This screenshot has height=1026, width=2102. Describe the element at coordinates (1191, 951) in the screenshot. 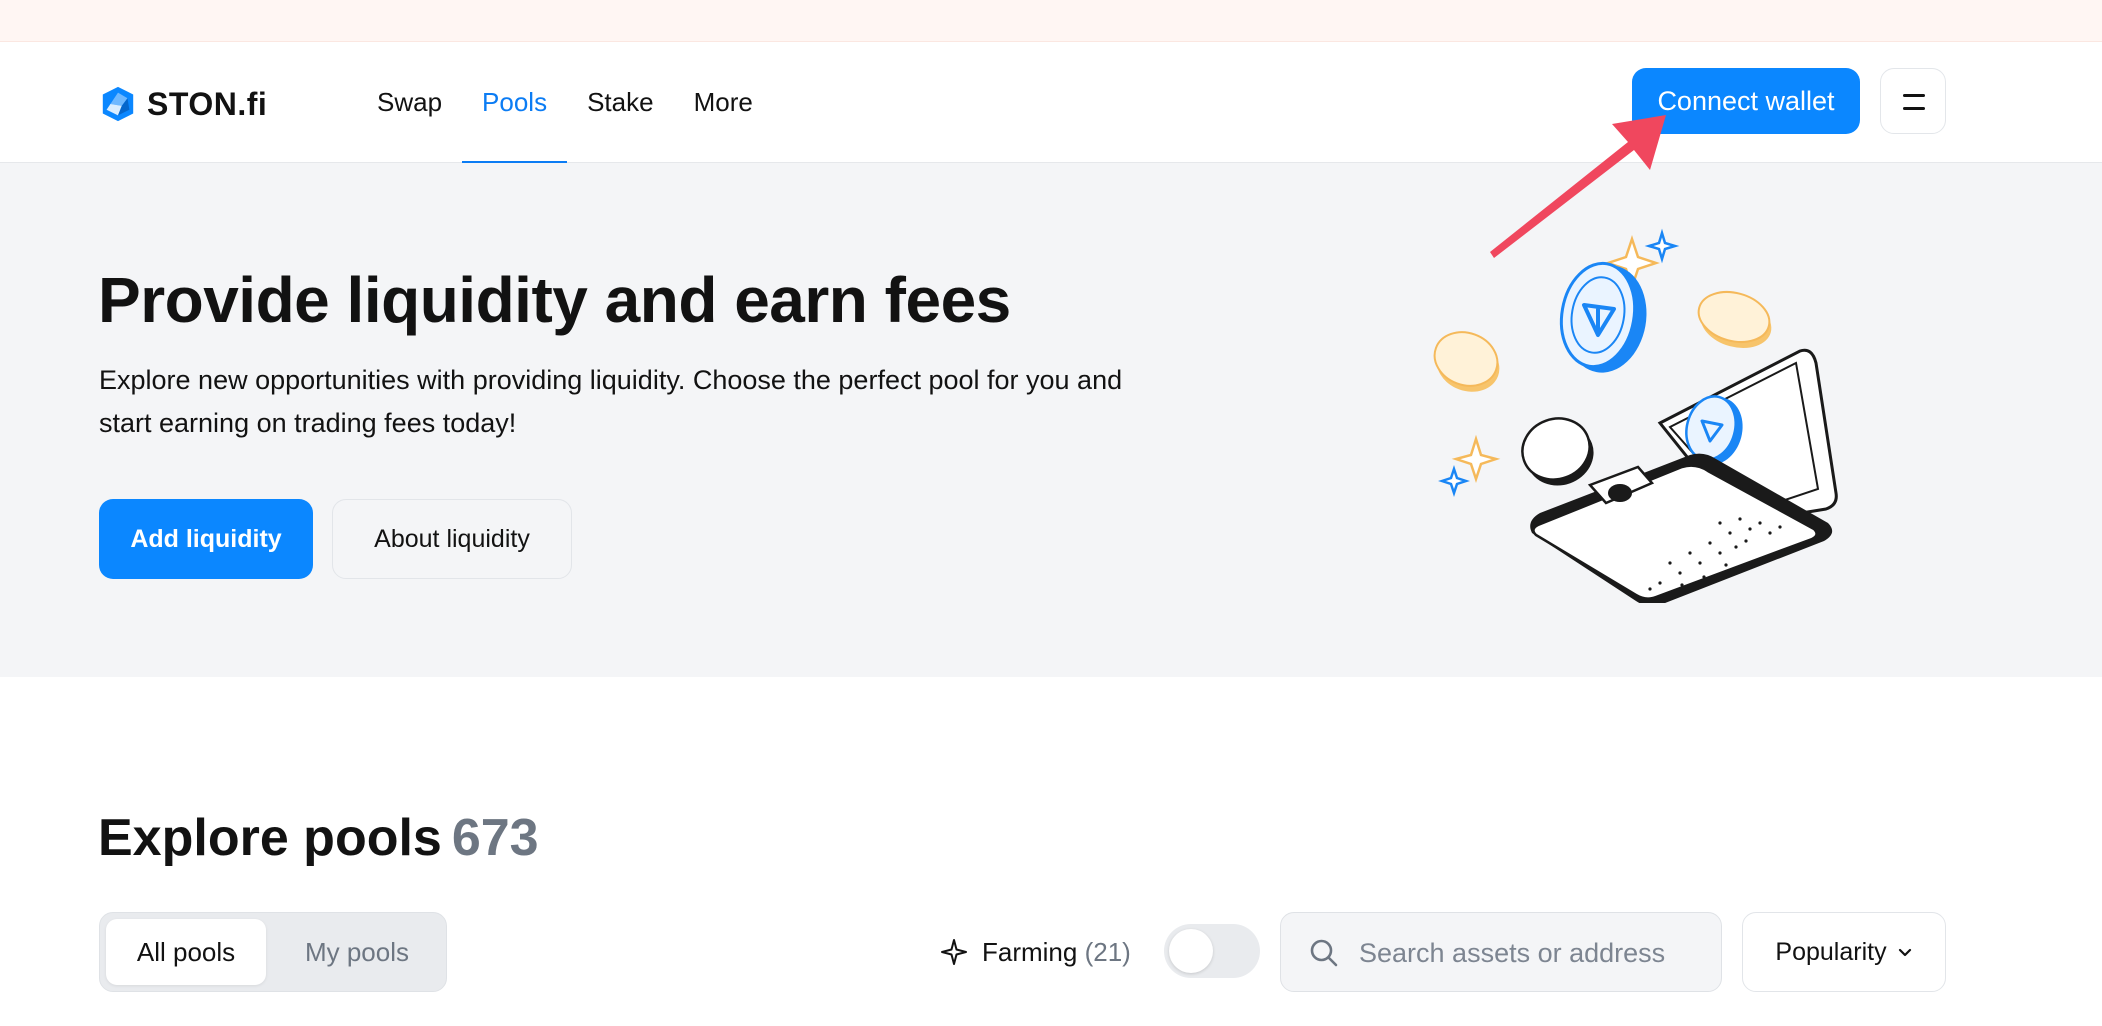

I see `toggle-knob` at that location.